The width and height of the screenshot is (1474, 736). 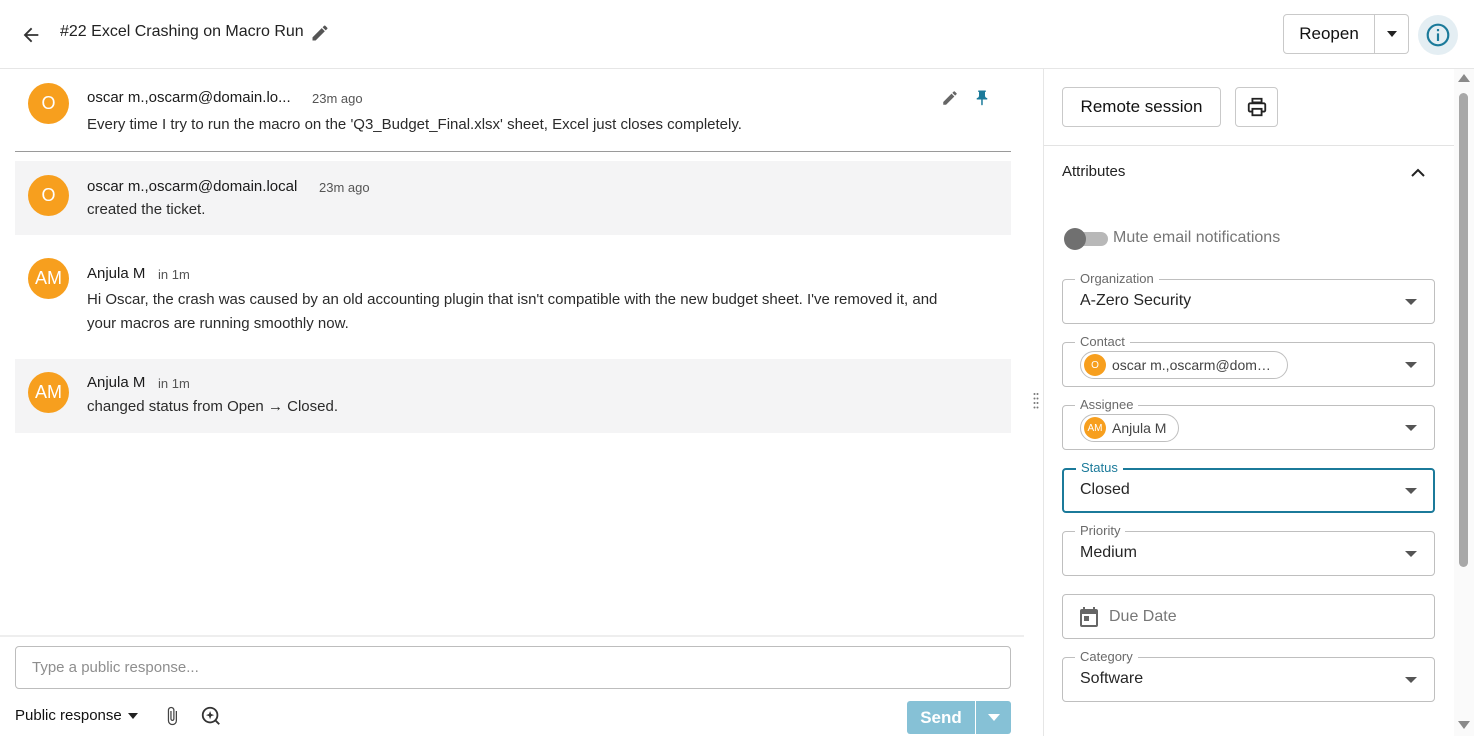 What do you see at coordinates (1249, 145) in the screenshot?
I see `sidebar-divider` at bounding box center [1249, 145].